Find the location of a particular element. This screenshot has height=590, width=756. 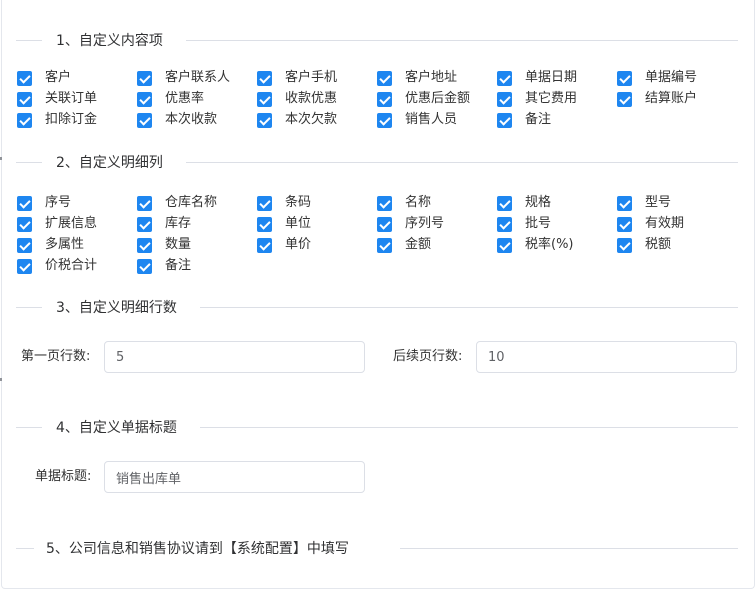

checkbox-label: 规格 is located at coordinates (538, 202).